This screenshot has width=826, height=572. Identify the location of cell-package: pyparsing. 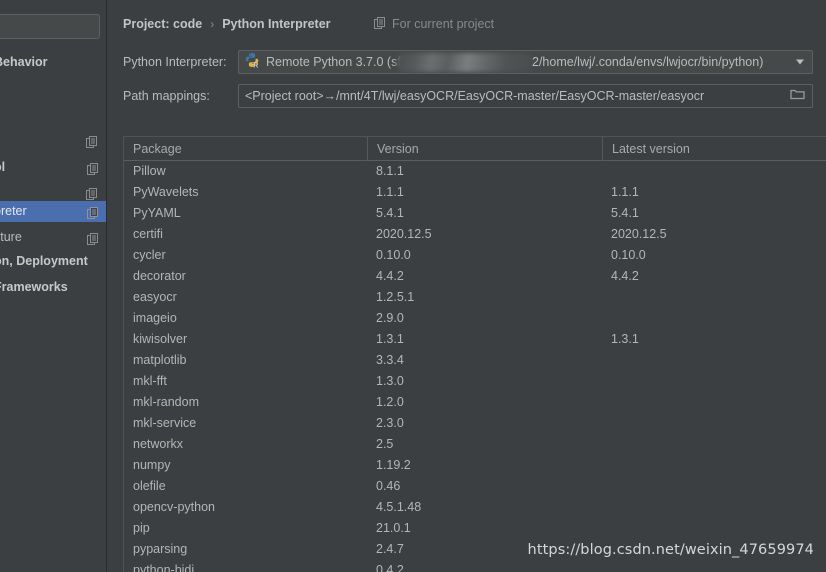
(160, 549).